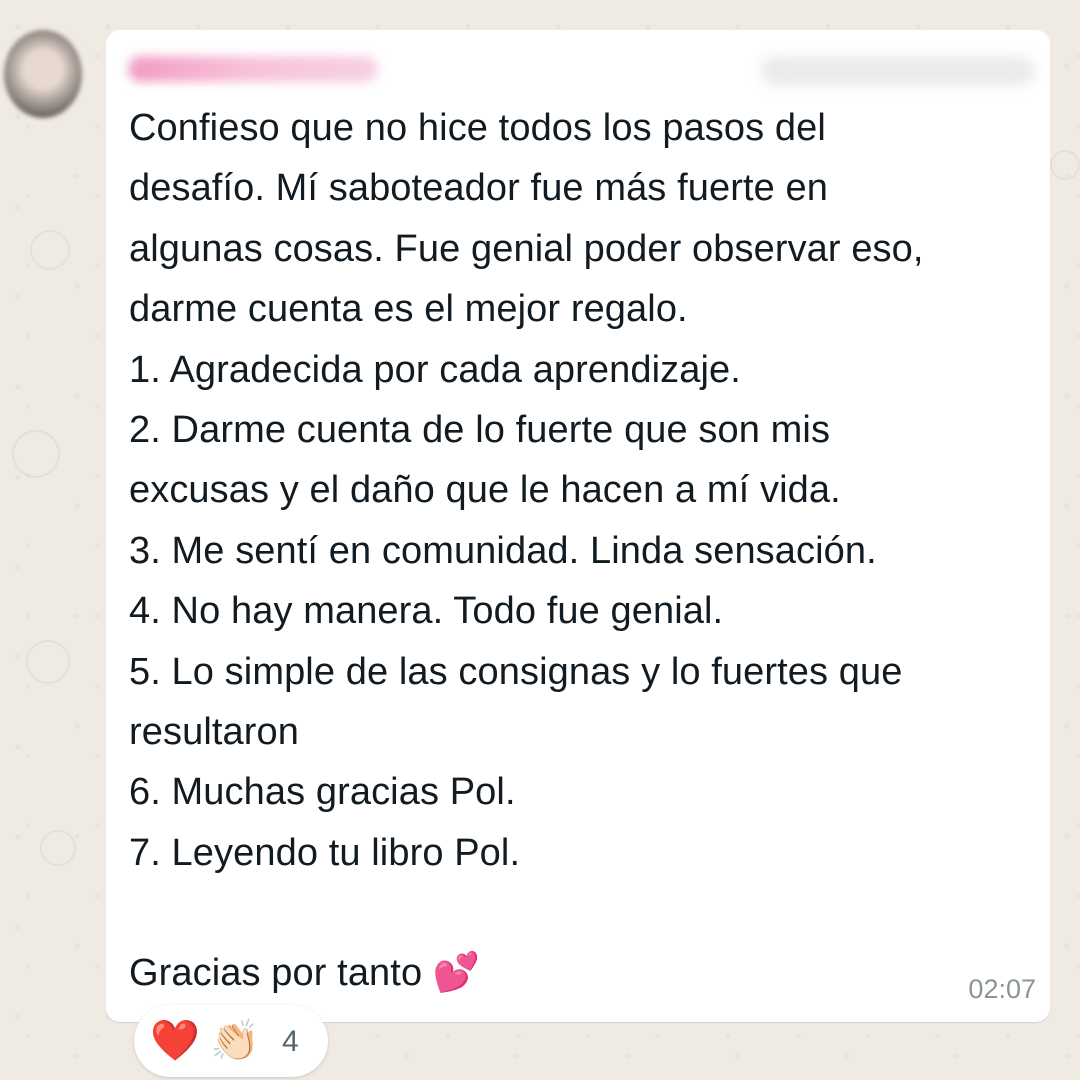 The image size is (1080, 1080). What do you see at coordinates (214, 731) in the screenshot?
I see `message-line: resultaron` at bounding box center [214, 731].